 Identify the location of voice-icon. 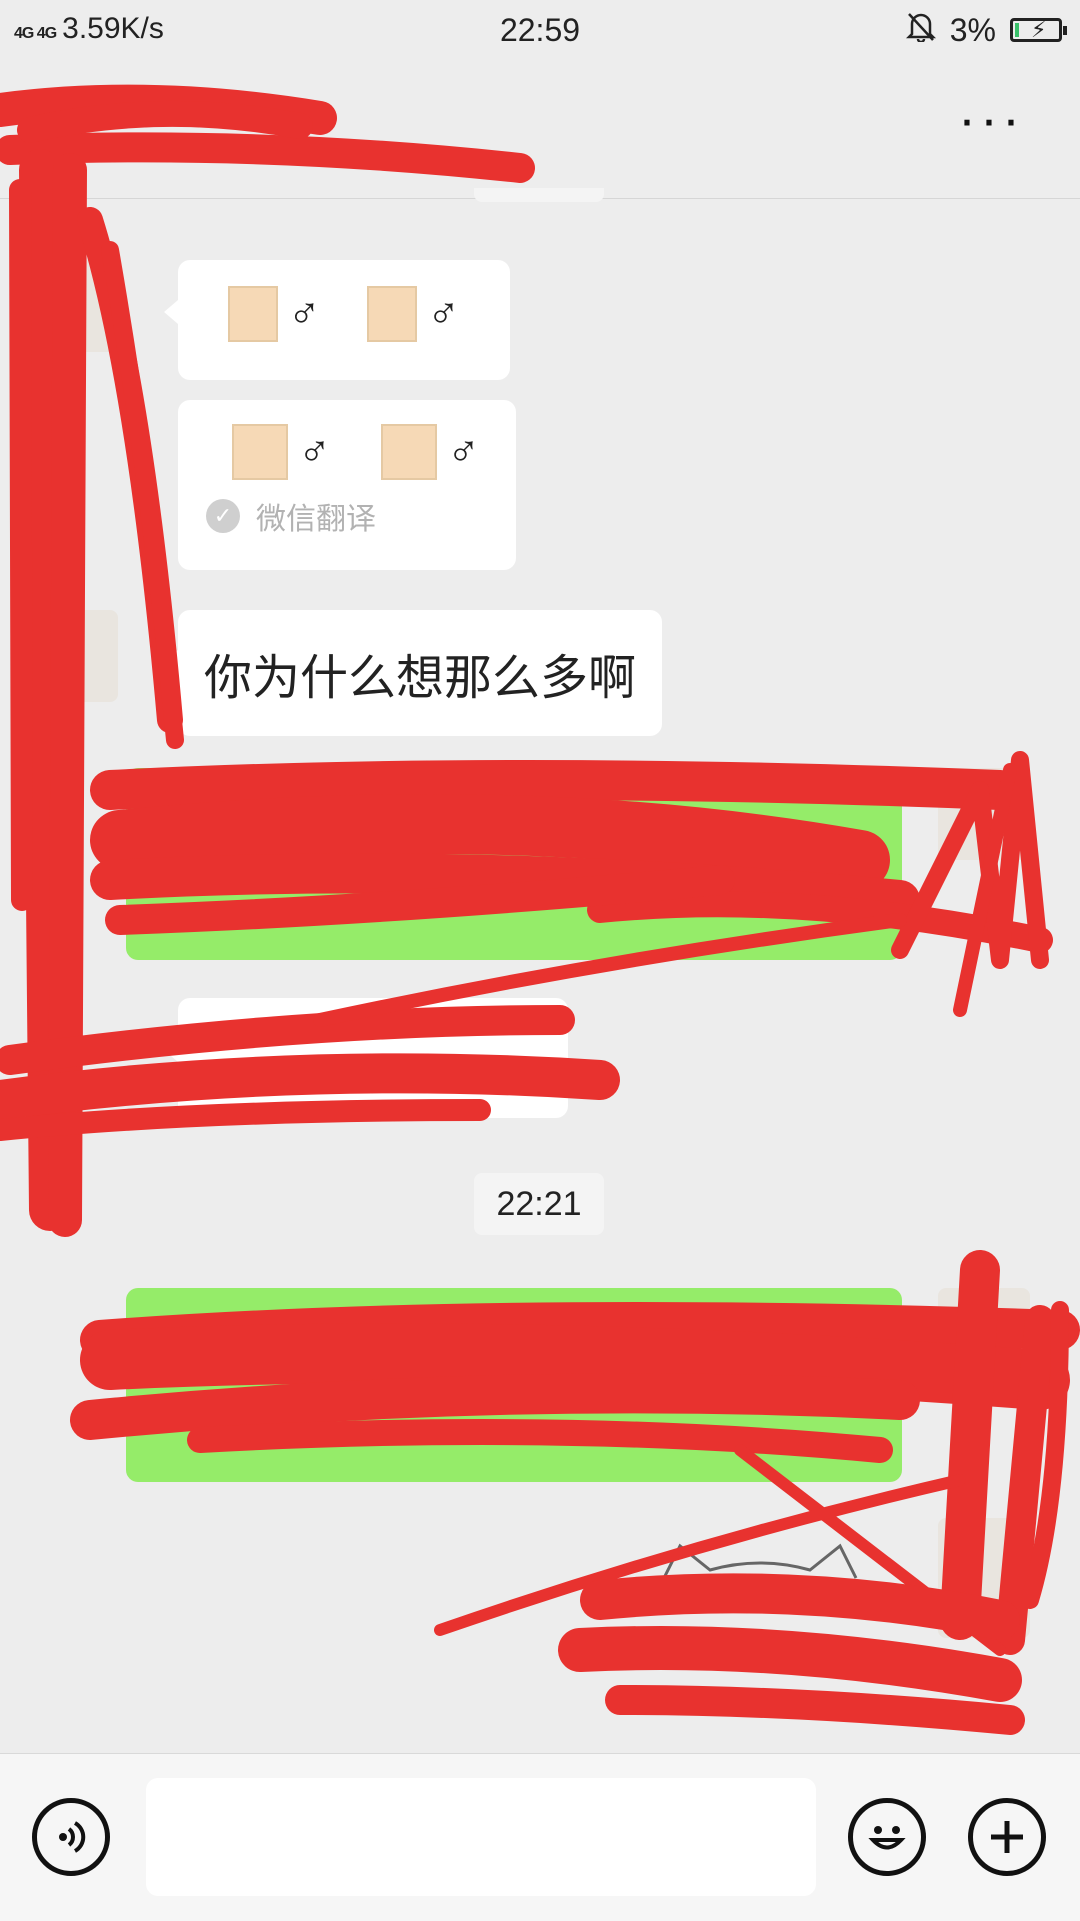
(71, 1837).